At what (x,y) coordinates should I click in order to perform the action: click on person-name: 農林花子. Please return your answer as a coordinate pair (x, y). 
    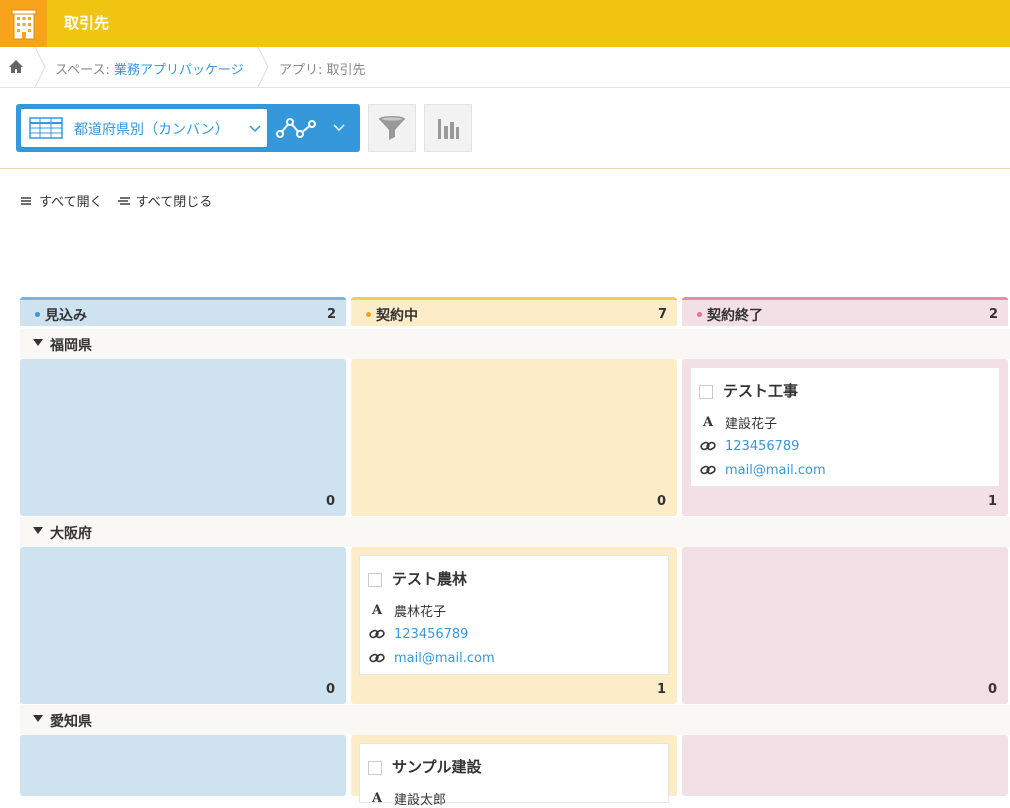
    Looking at the image, I should click on (420, 612).